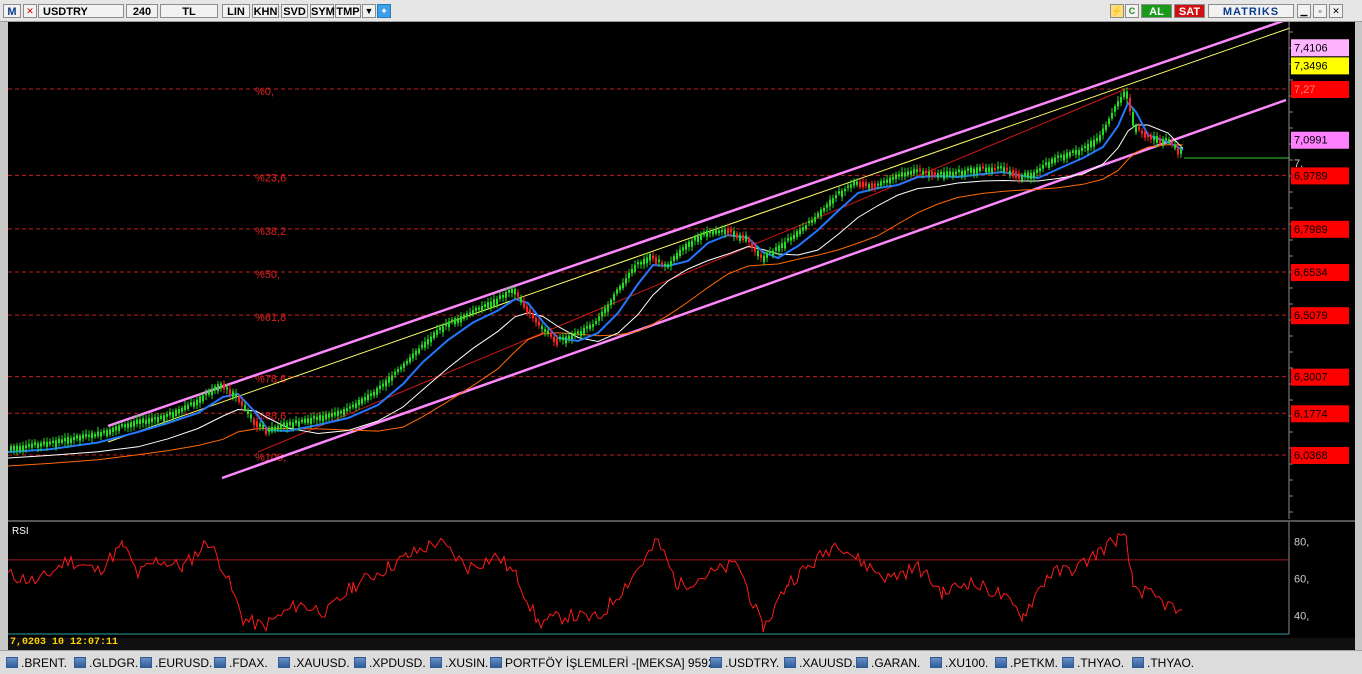 This screenshot has width=1362, height=674. What do you see at coordinates (959, 663) in the screenshot?
I see `taskbar-item: .XU100.` at bounding box center [959, 663].